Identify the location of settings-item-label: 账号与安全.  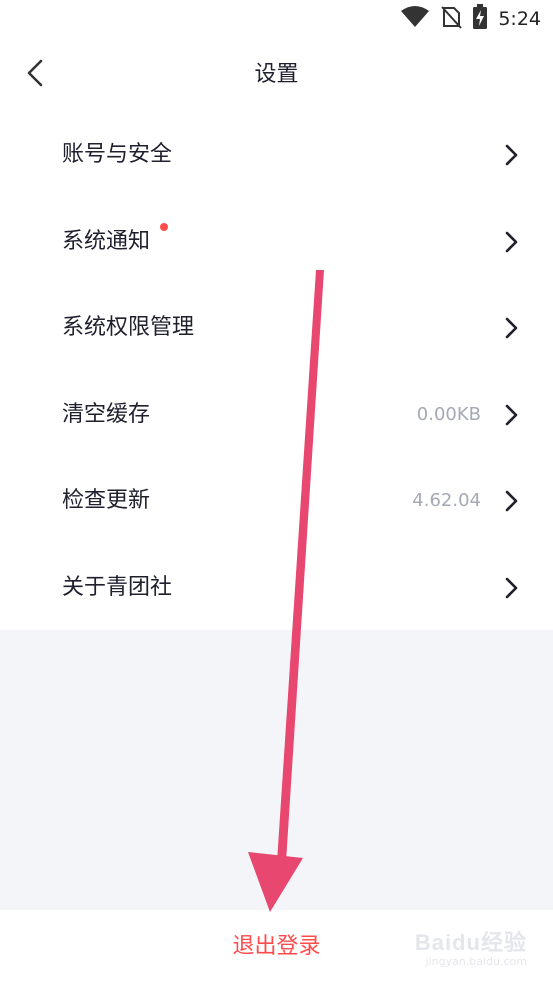
(117, 154).